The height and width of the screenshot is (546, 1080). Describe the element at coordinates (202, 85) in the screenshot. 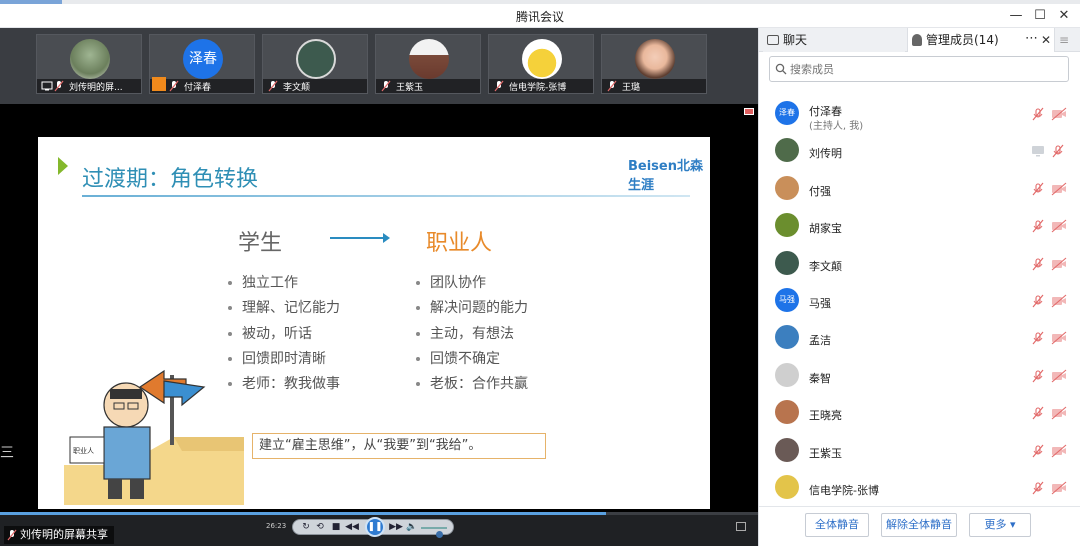

I see `tile-name-bar: 付泽春` at that location.